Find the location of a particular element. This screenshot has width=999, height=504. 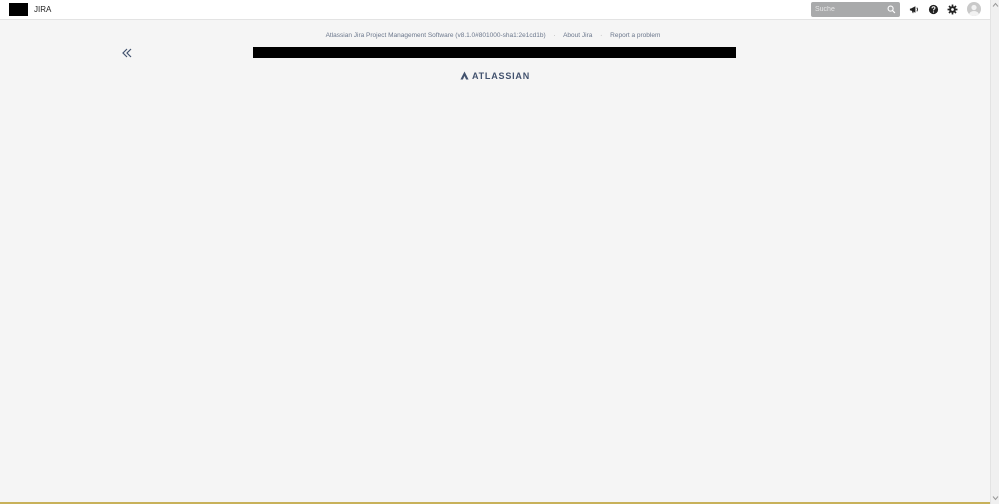

help-icon is located at coordinates (933, 9).